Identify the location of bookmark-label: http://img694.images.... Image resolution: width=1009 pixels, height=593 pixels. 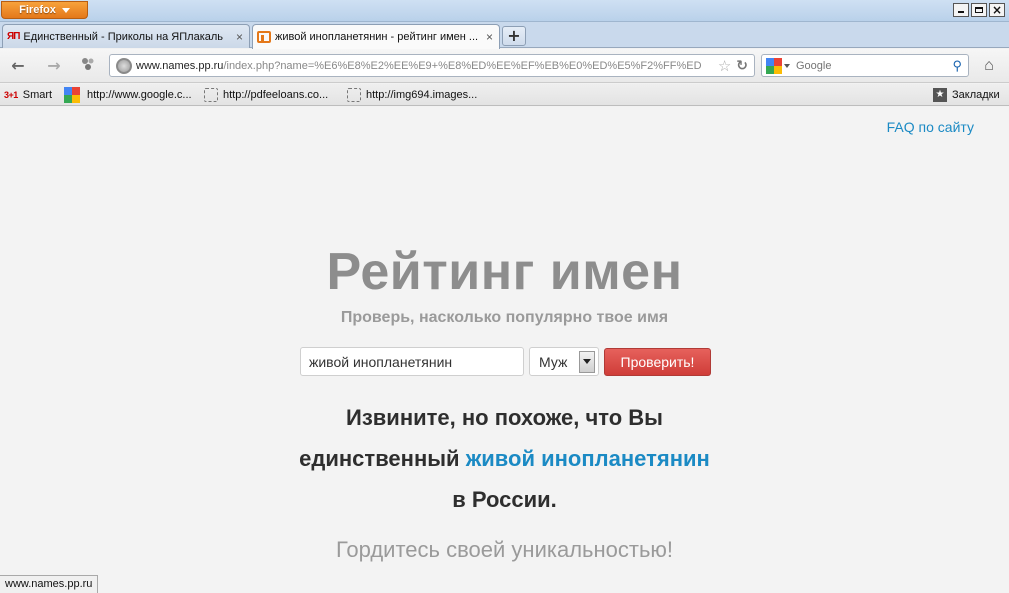
(422, 95).